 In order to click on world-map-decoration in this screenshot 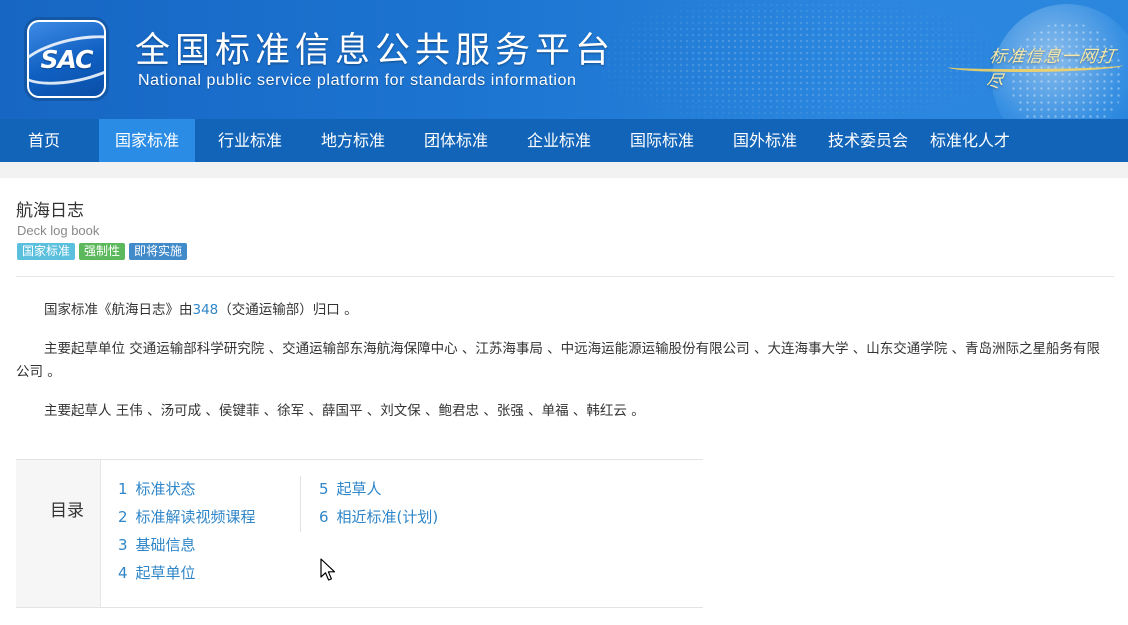, I will do `click(798, 59)`.